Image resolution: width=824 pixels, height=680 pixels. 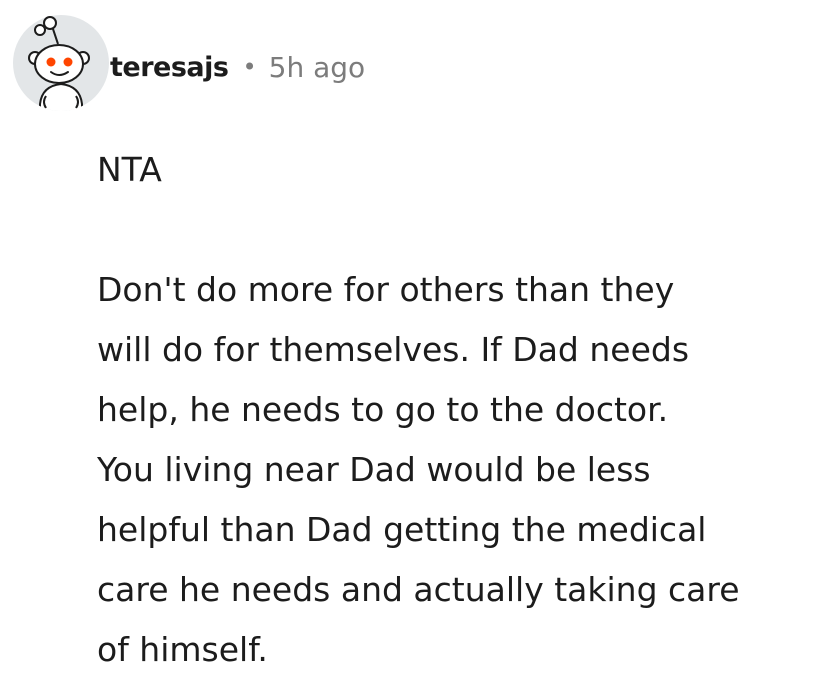 What do you see at coordinates (317, 67) in the screenshot?
I see `timestamp: 5h ago` at bounding box center [317, 67].